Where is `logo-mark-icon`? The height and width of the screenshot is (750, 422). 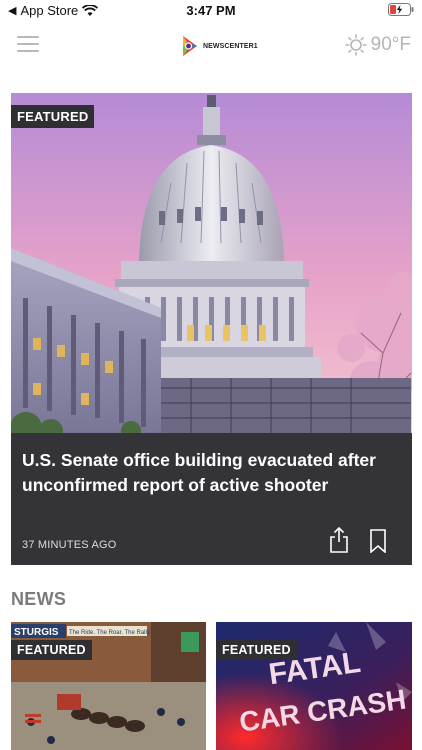
logo-mark-icon is located at coordinates (190, 46).